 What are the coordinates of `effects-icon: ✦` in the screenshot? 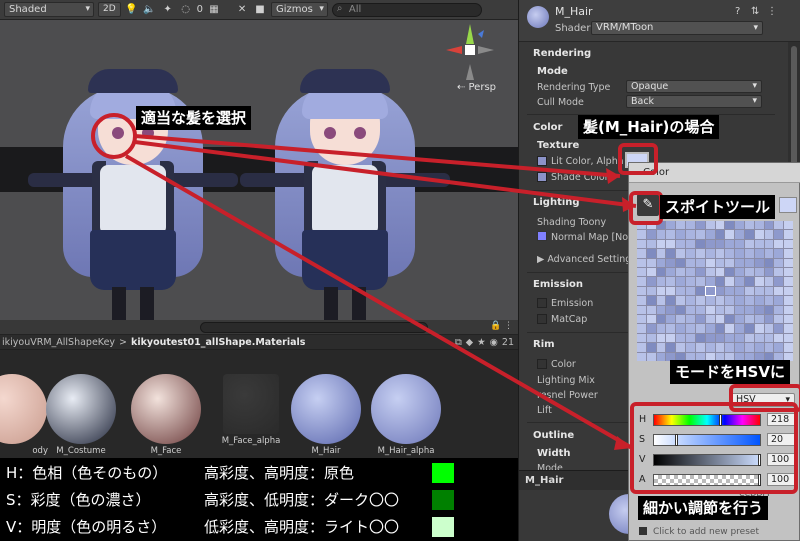 It's located at (168, 10).